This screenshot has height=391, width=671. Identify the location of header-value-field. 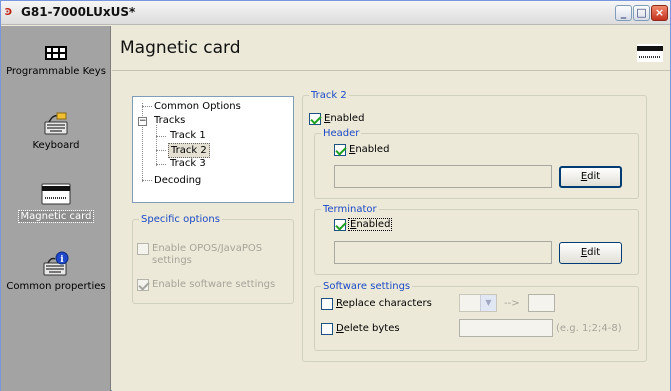
(443, 176).